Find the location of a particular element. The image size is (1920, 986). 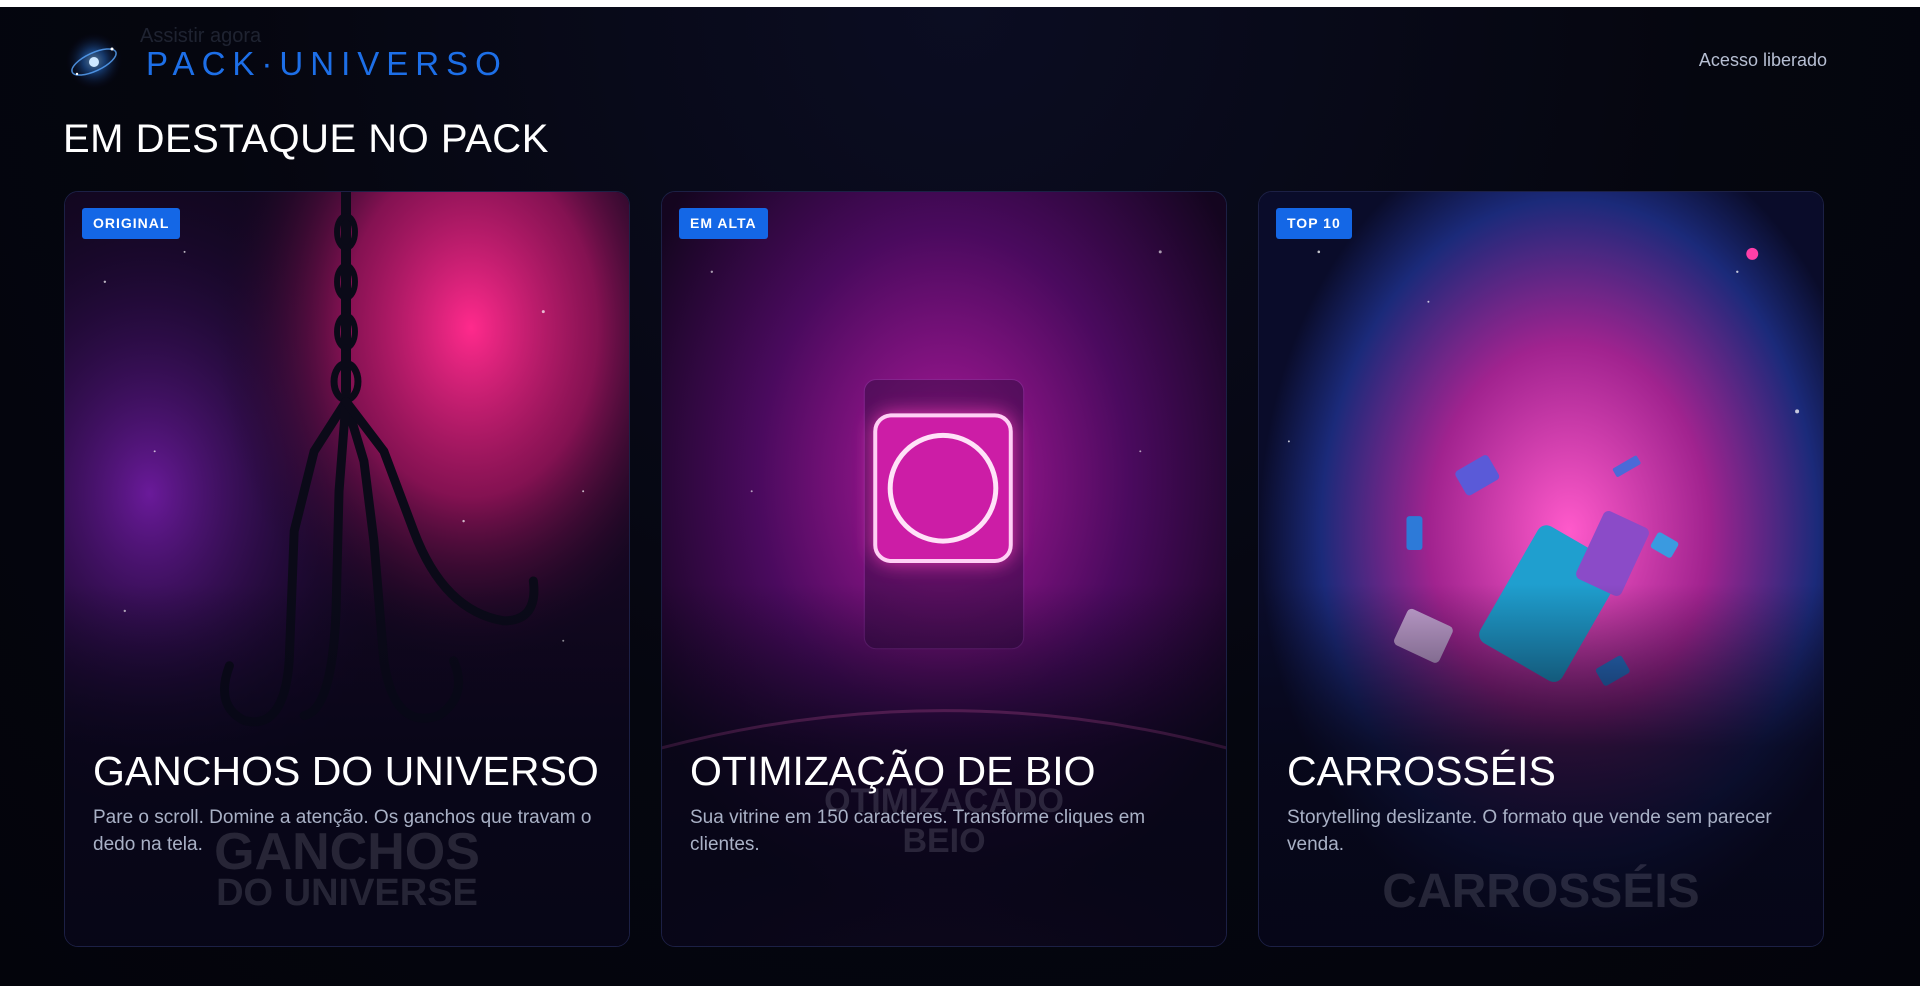

card-watermark-line2: DO UNIVERSE is located at coordinates (347, 893).